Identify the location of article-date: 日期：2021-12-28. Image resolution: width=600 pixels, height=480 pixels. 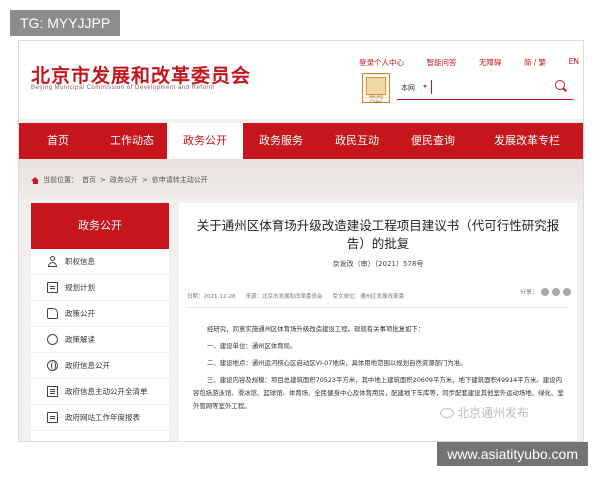
(211, 297).